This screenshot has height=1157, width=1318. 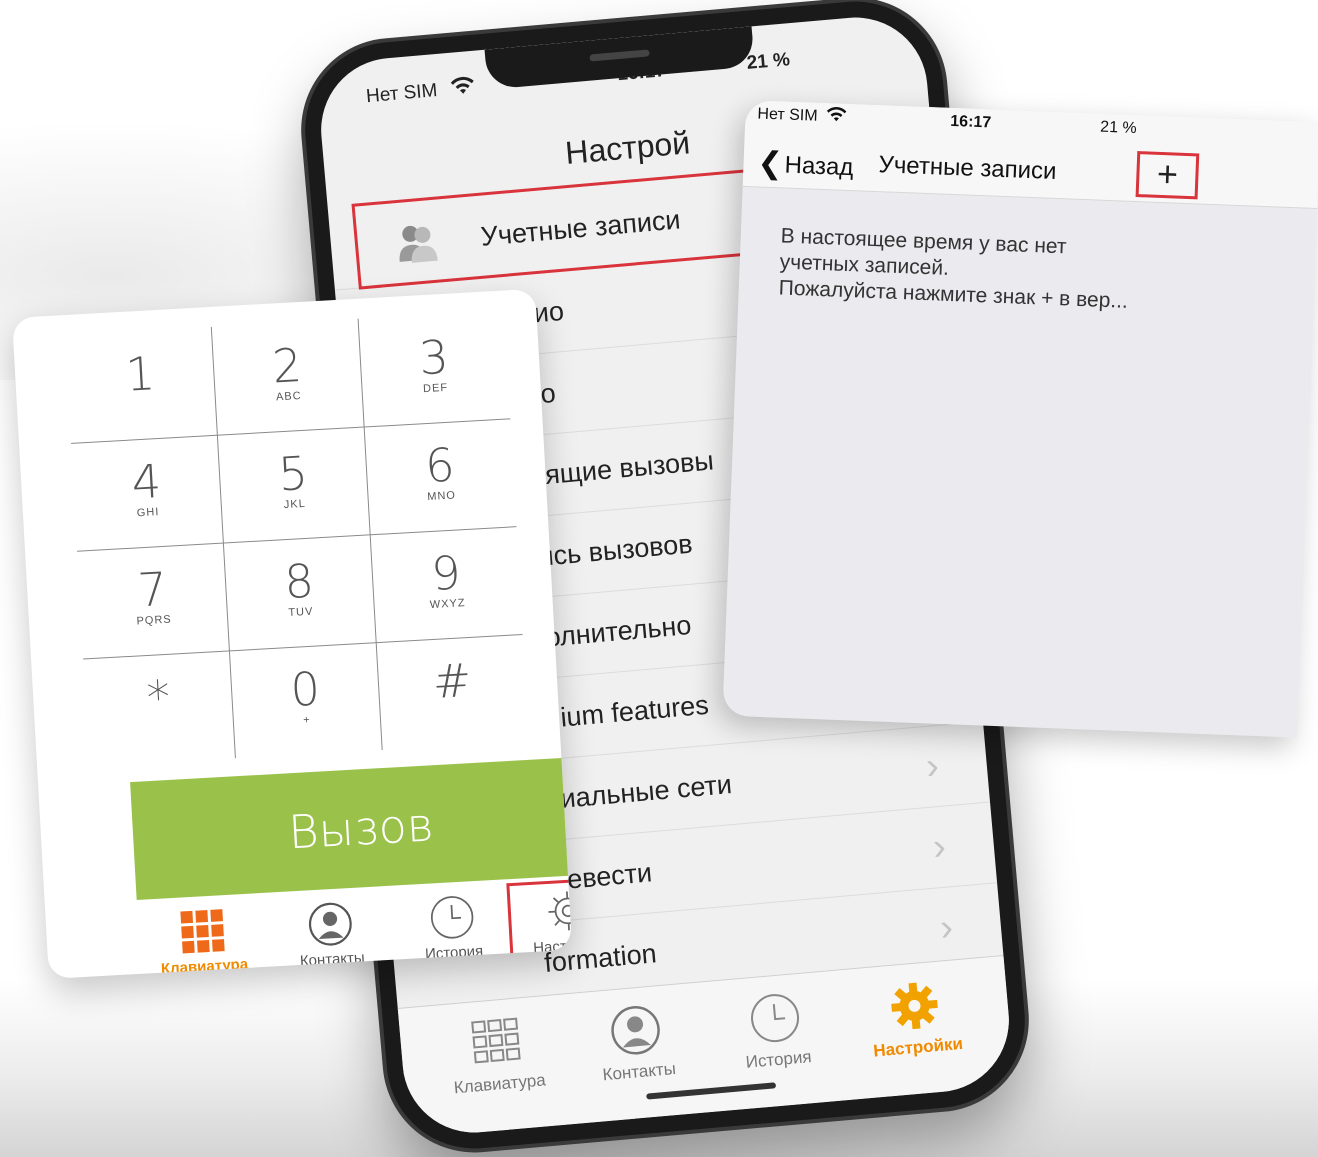 What do you see at coordinates (140, 374) in the screenshot?
I see `key-digit: 1` at bounding box center [140, 374].